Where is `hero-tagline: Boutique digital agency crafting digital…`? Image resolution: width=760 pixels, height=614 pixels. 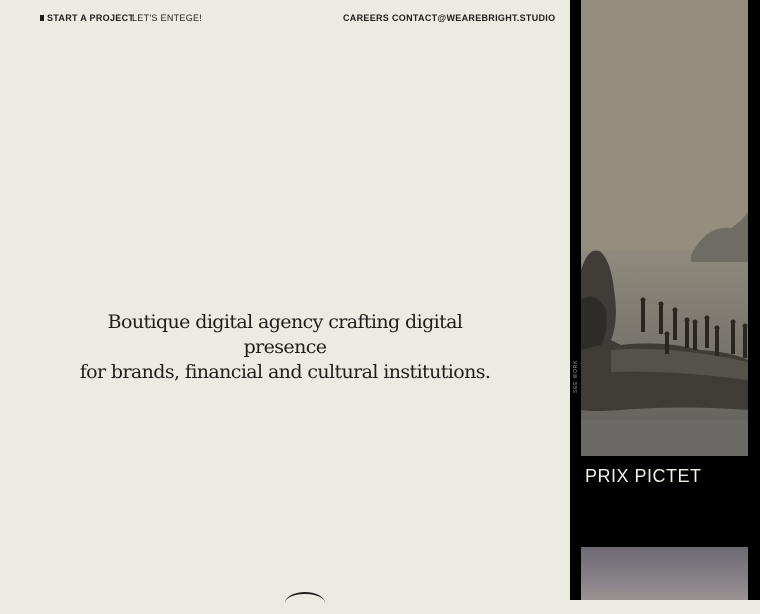
hero-tagline: Boutique digital agency crafting digital… is located at coordinates (285, 347).